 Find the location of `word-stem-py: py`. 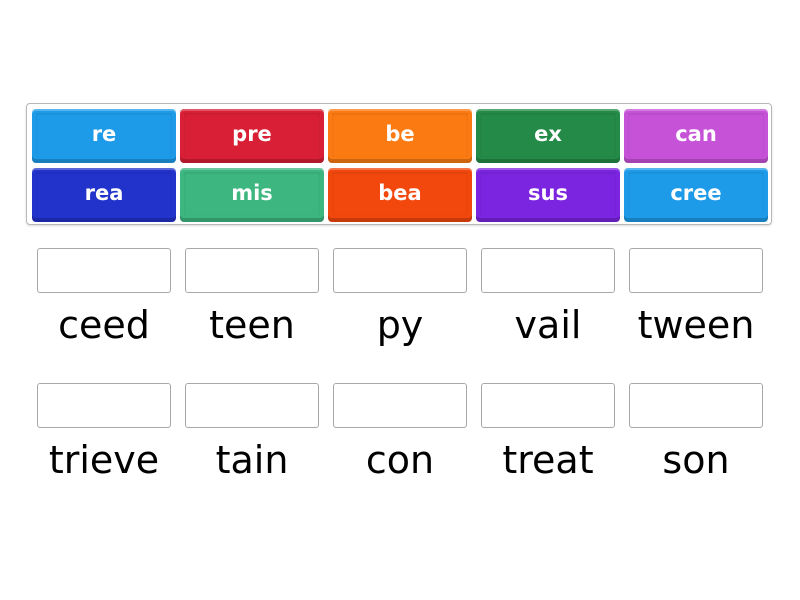

word-stem-py: py is located at coordinates (400, 325).